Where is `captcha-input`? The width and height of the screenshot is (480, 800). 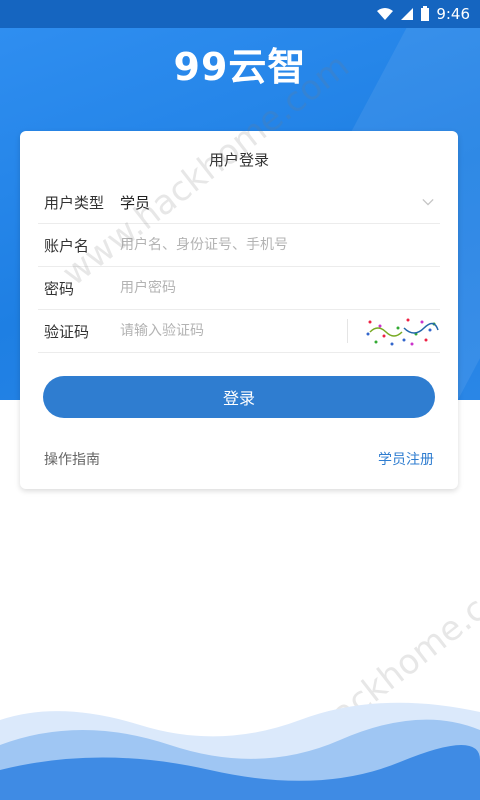
captcha-input is located at coordinates (233, 331).